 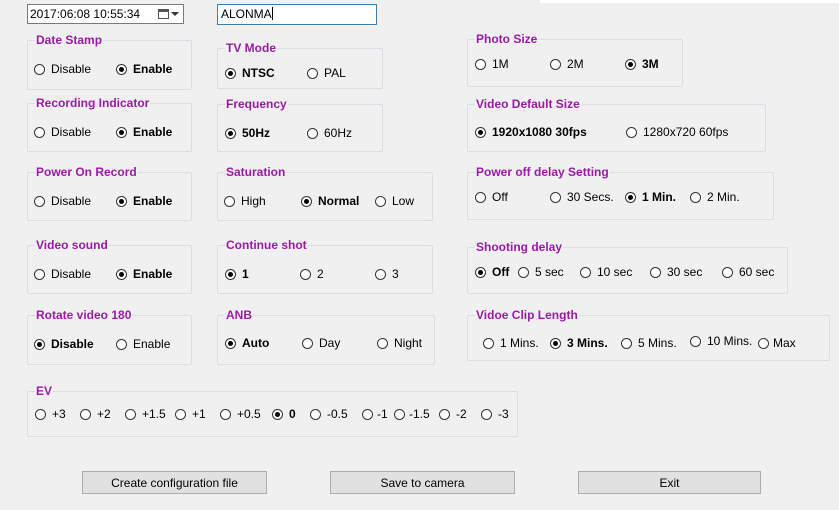 I want to click on radio-continue-shot-3: 3, so click(x=387, y=274).